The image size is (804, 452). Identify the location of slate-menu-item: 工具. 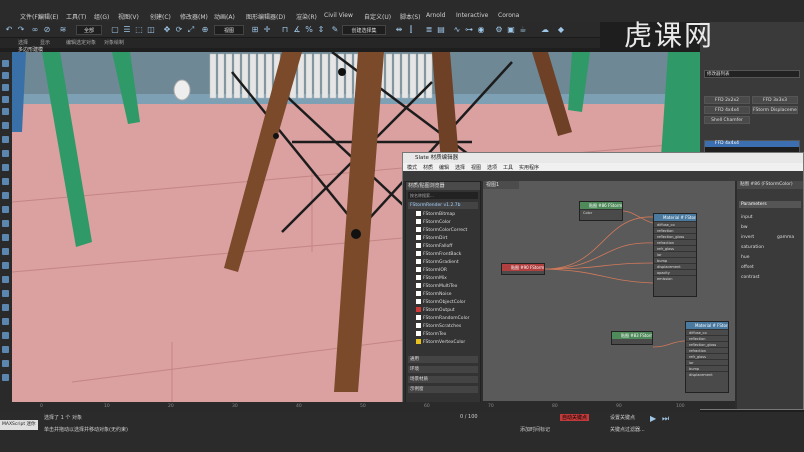
(508, 167).